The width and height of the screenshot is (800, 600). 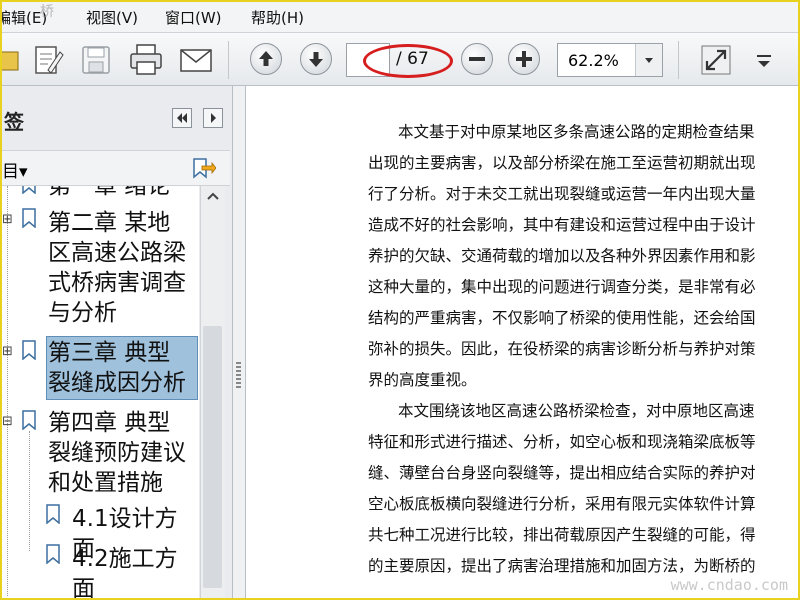 I want to click on bookmark-label: 式桥病害调查, so click(x=117, y=283).